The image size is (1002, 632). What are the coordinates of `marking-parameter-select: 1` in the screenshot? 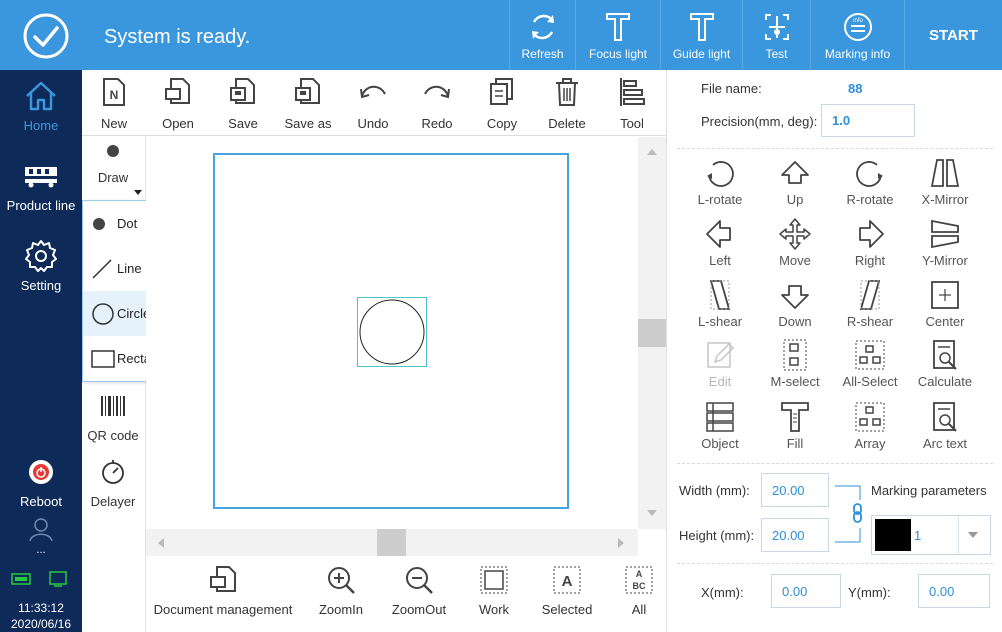 It's located at (931, 535).